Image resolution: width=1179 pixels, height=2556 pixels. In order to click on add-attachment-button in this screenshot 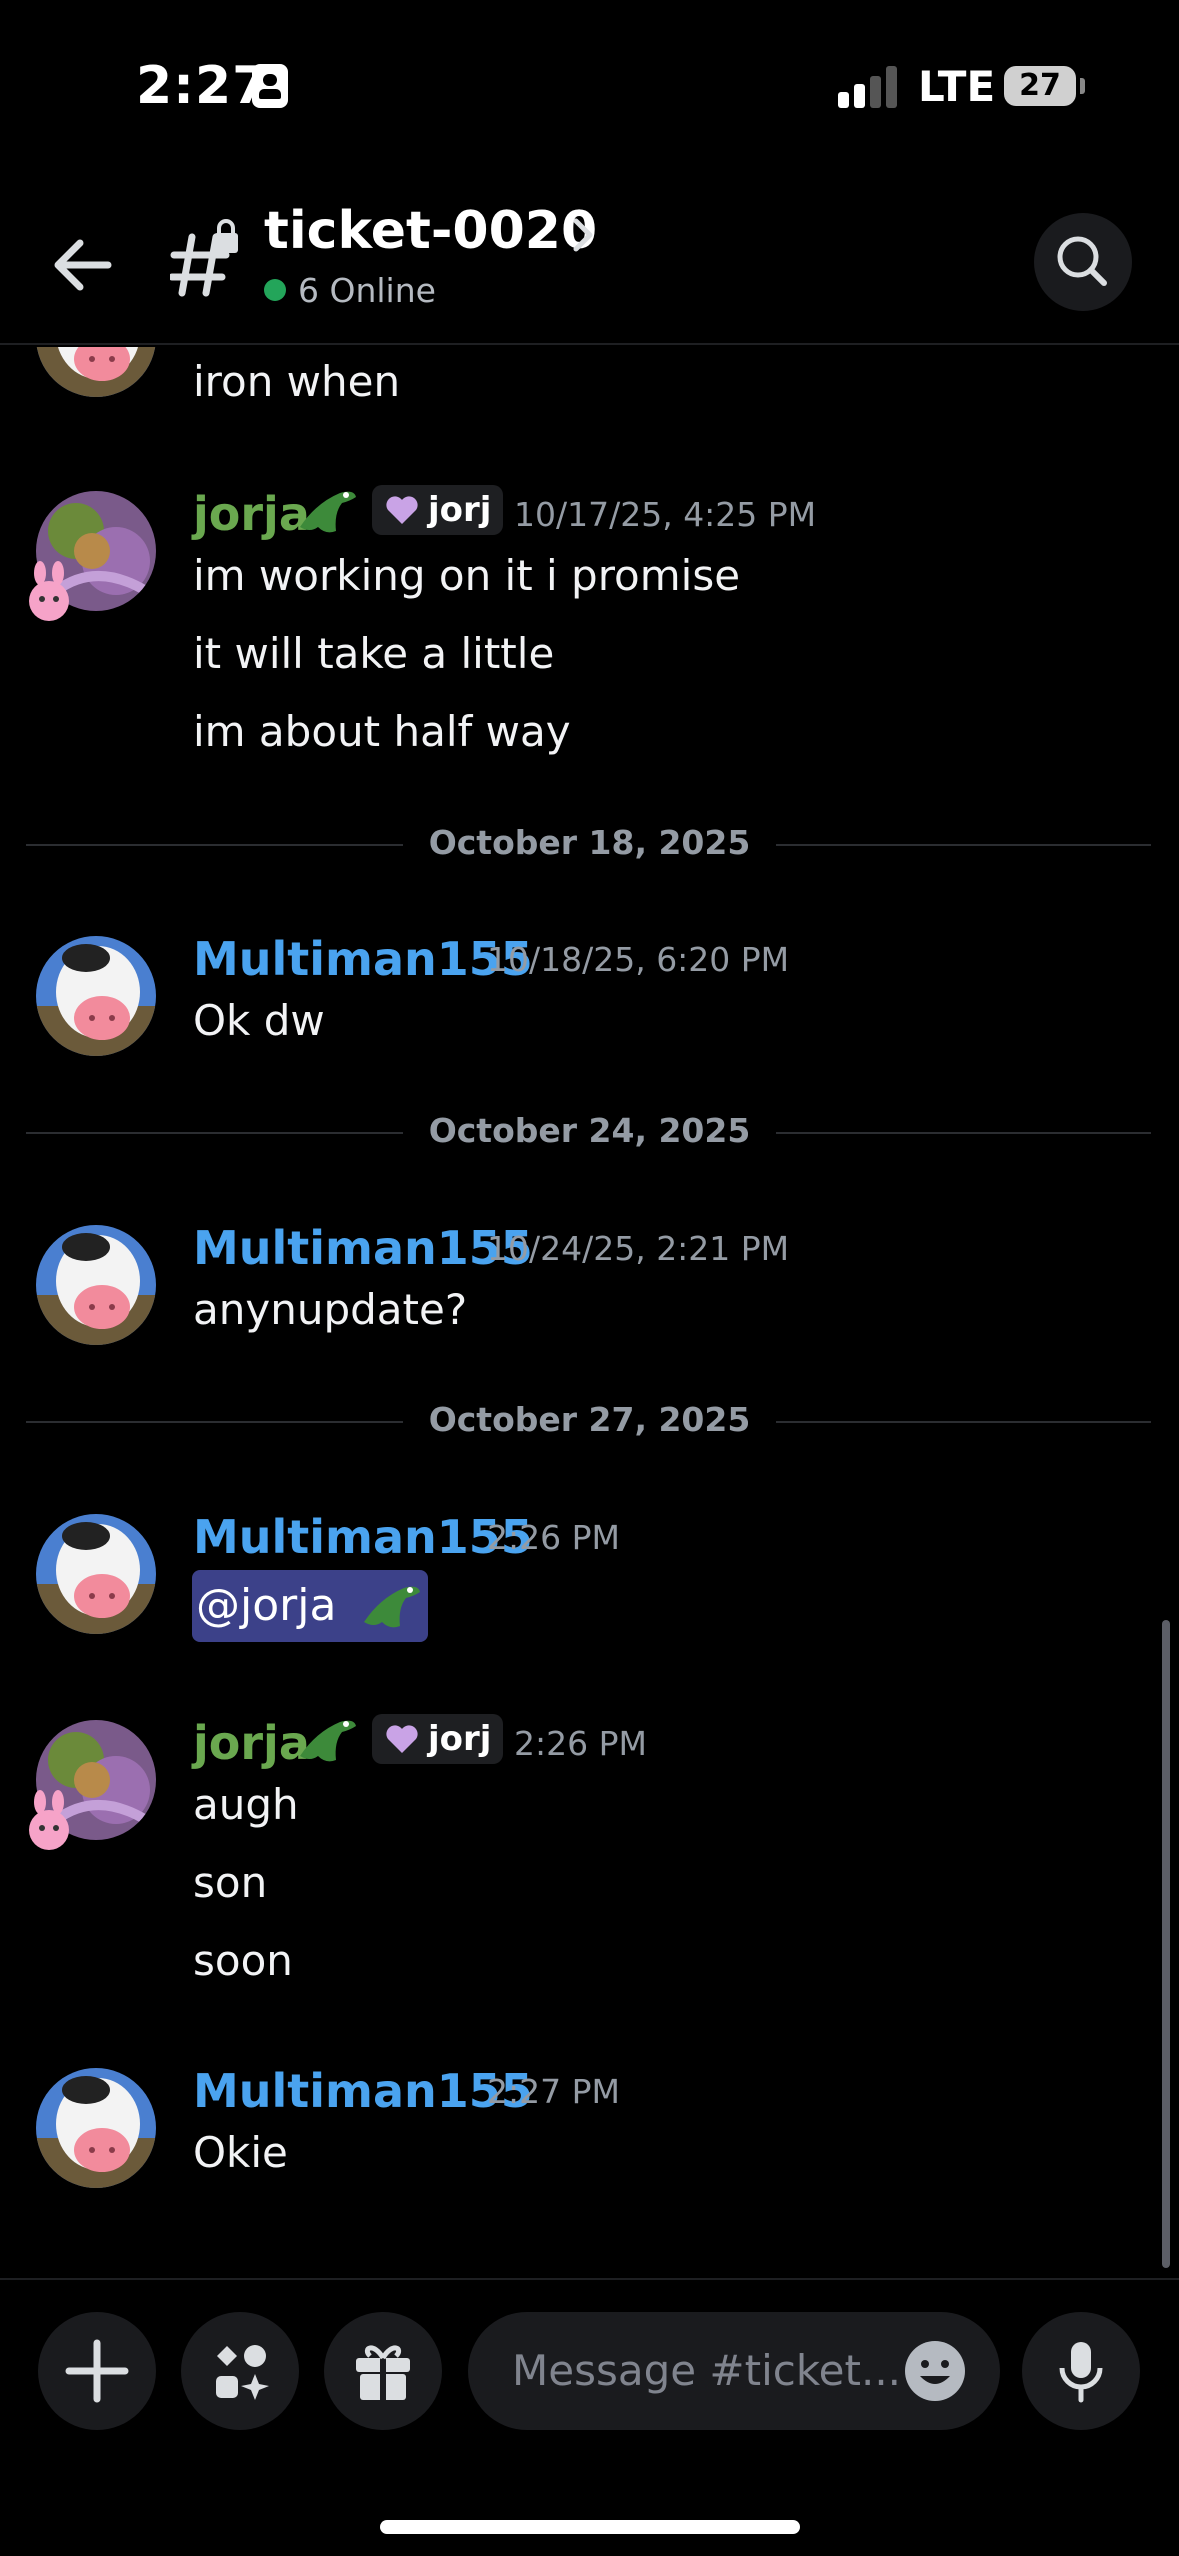, I will do `click(97, 2371)`.